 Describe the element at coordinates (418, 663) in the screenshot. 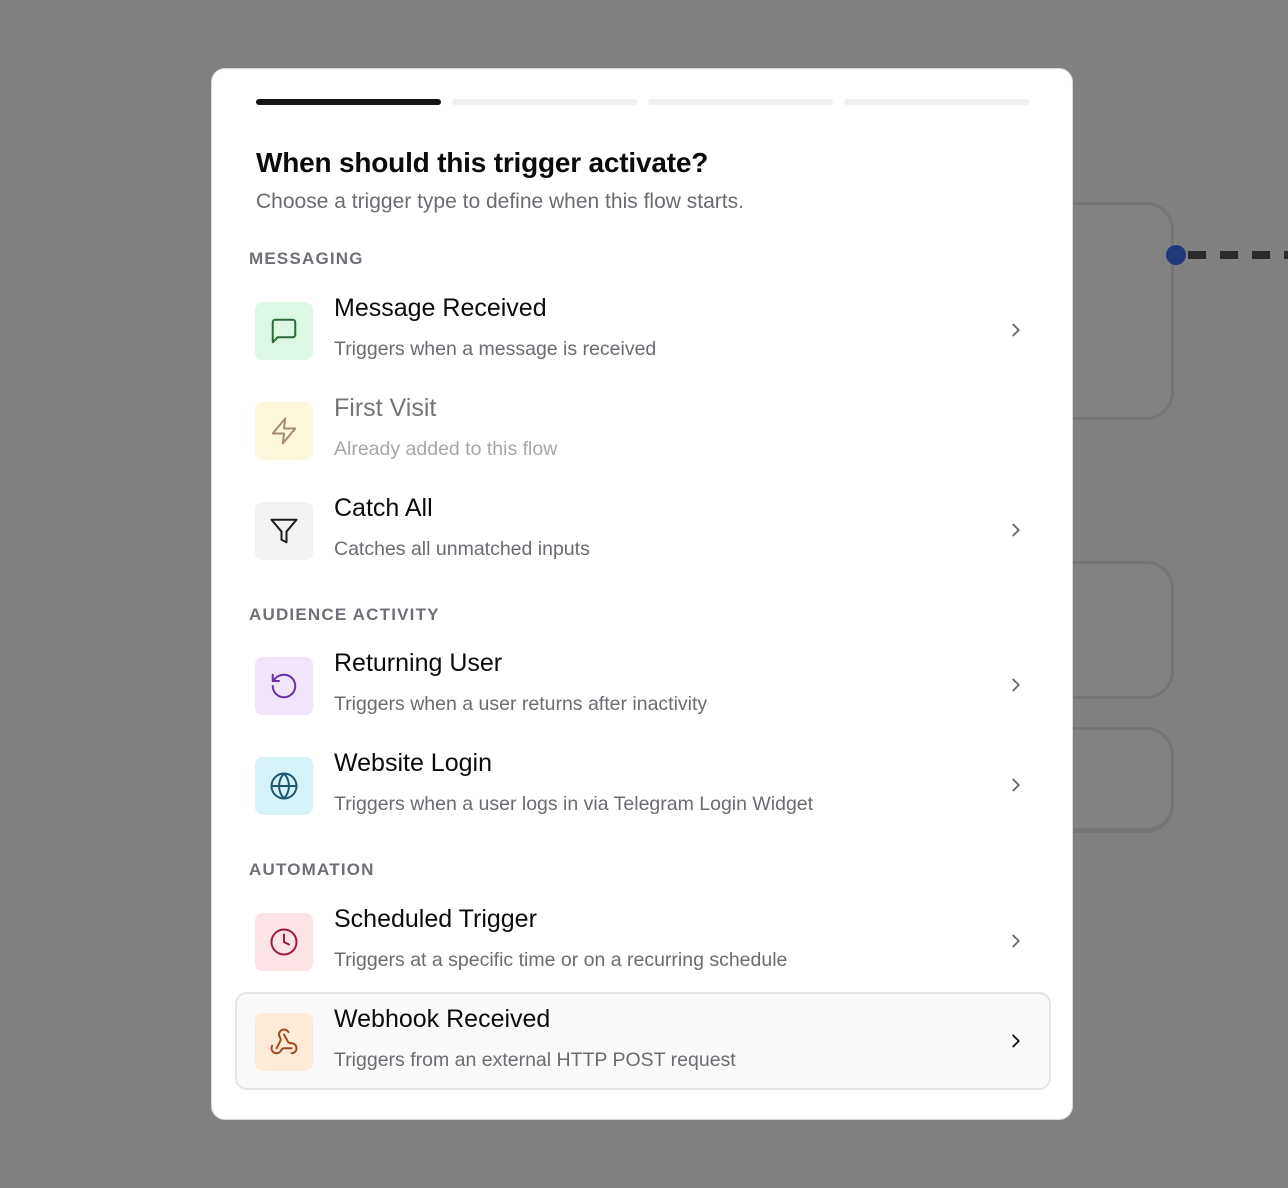

I see `trigger-name: Returning User` at that location.